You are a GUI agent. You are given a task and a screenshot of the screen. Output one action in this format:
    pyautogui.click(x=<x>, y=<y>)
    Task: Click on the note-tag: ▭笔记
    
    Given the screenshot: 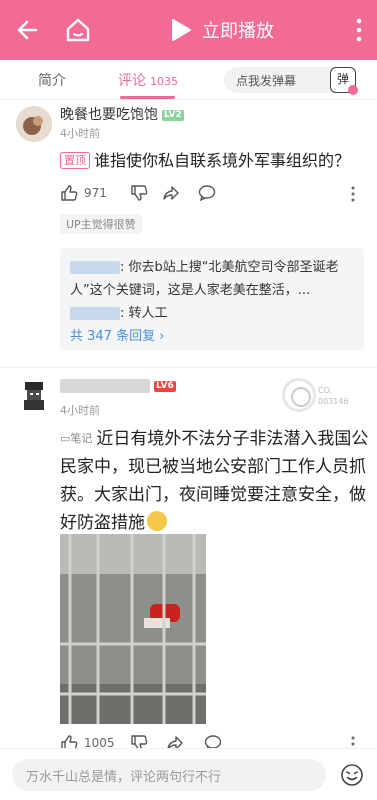 What is the action you would take?
    pyautogui.click(x=76, y=439)
    